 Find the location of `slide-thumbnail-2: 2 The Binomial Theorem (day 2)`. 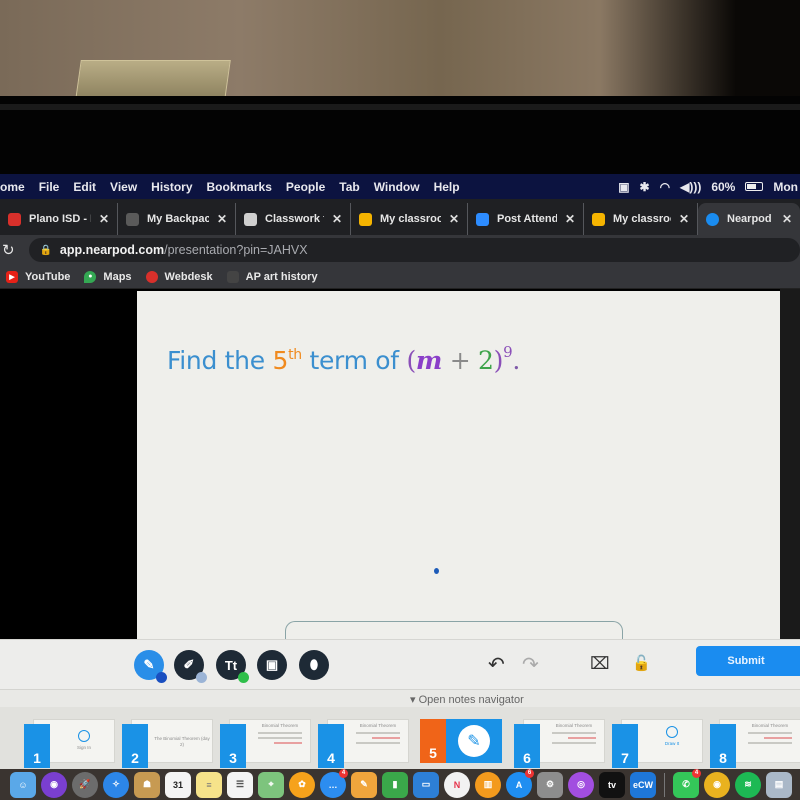

slide-thumbnail-2: 2 The Binomial Theorem (day 2) is located at coordinates (167, 743).